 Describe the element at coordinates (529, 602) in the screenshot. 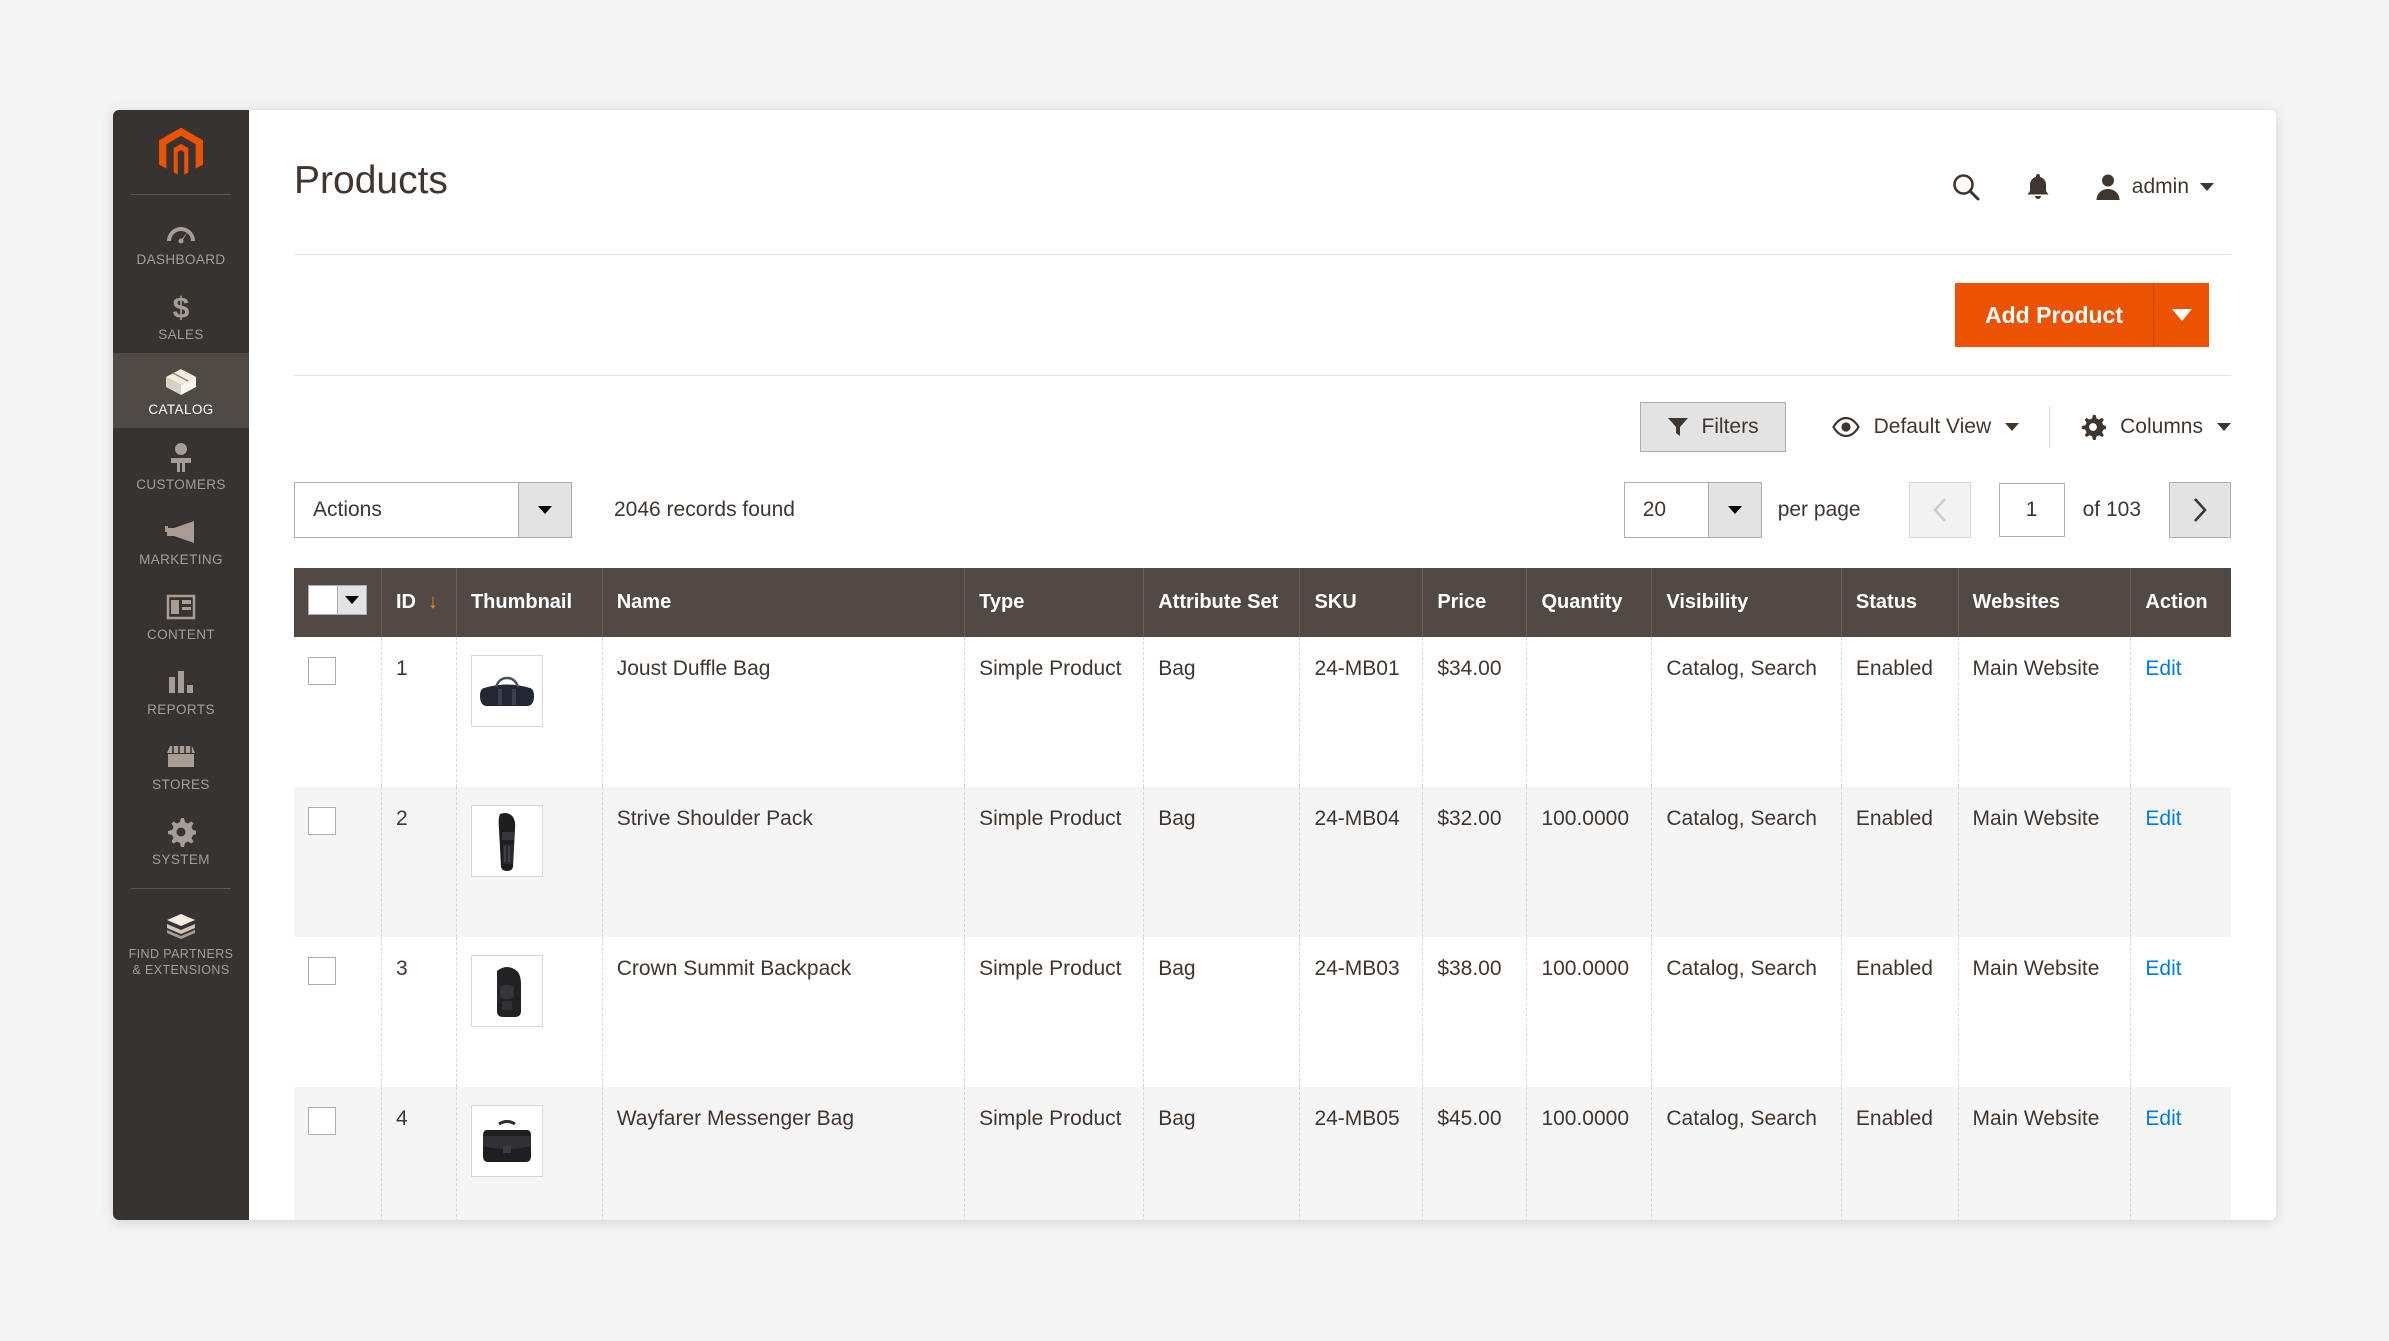

I see `column-header-thumbnail: Thumbnail` at that location.